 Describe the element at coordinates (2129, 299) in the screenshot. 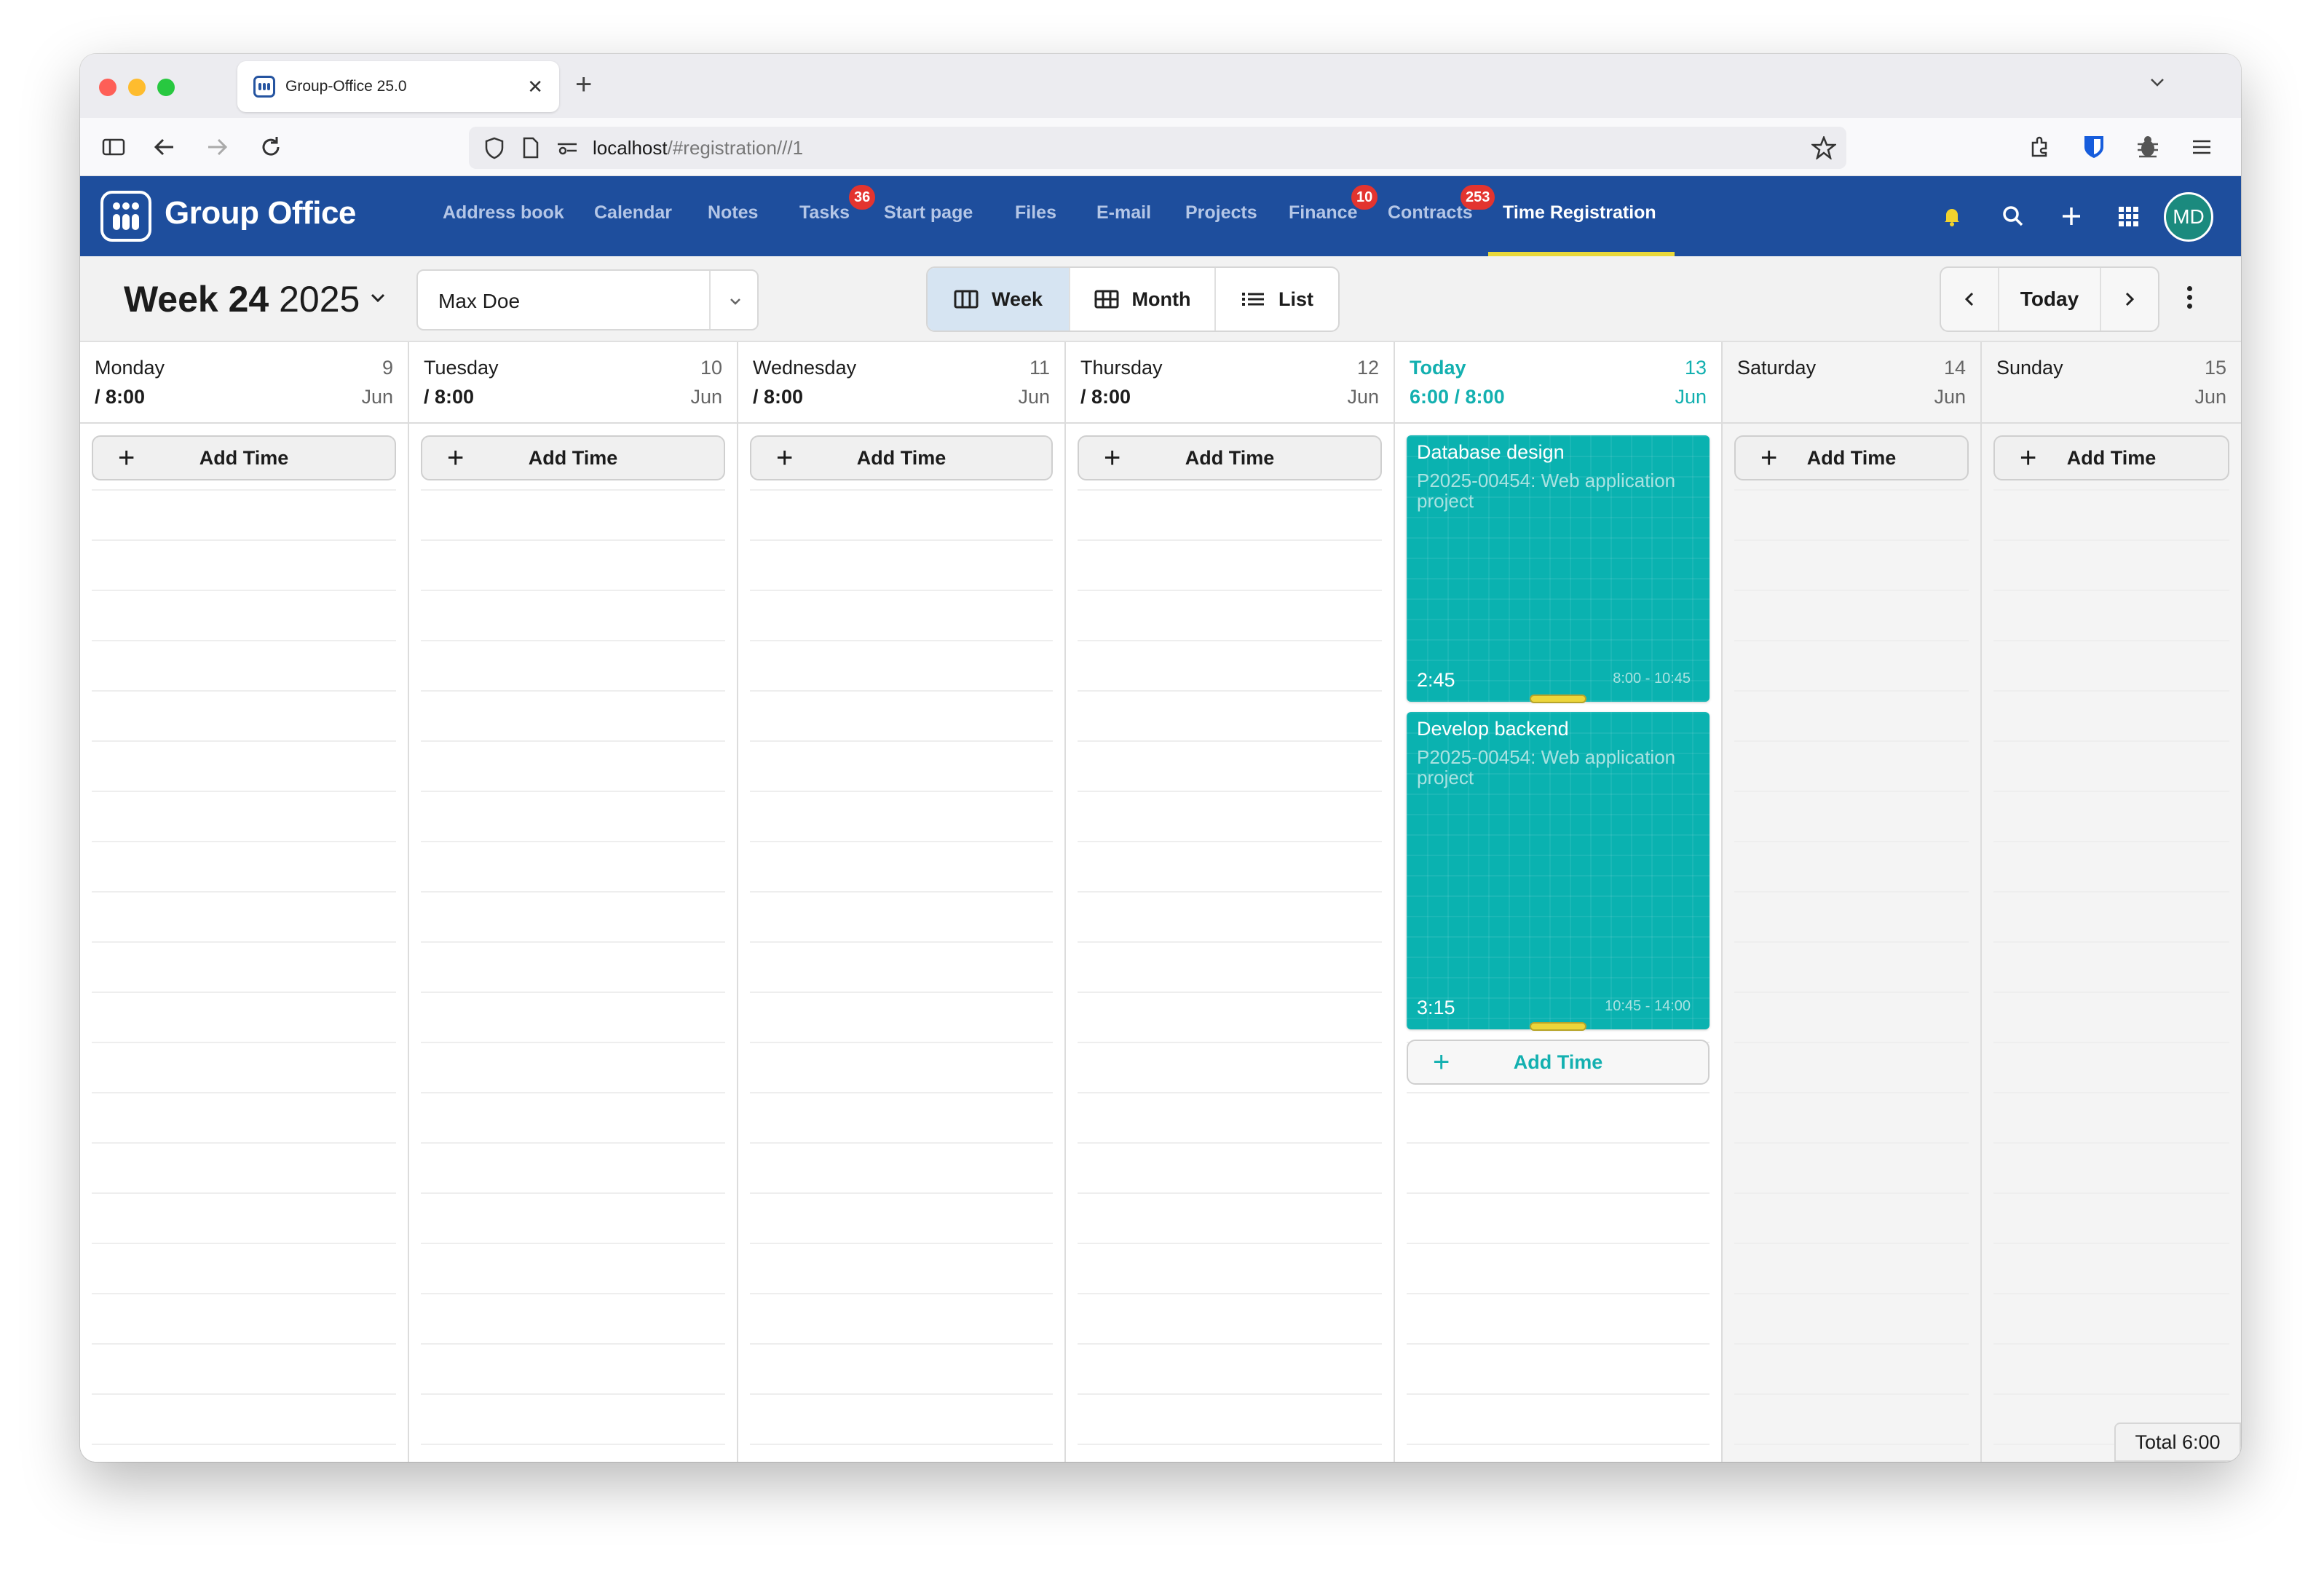

I see `next-week-button` at that location.